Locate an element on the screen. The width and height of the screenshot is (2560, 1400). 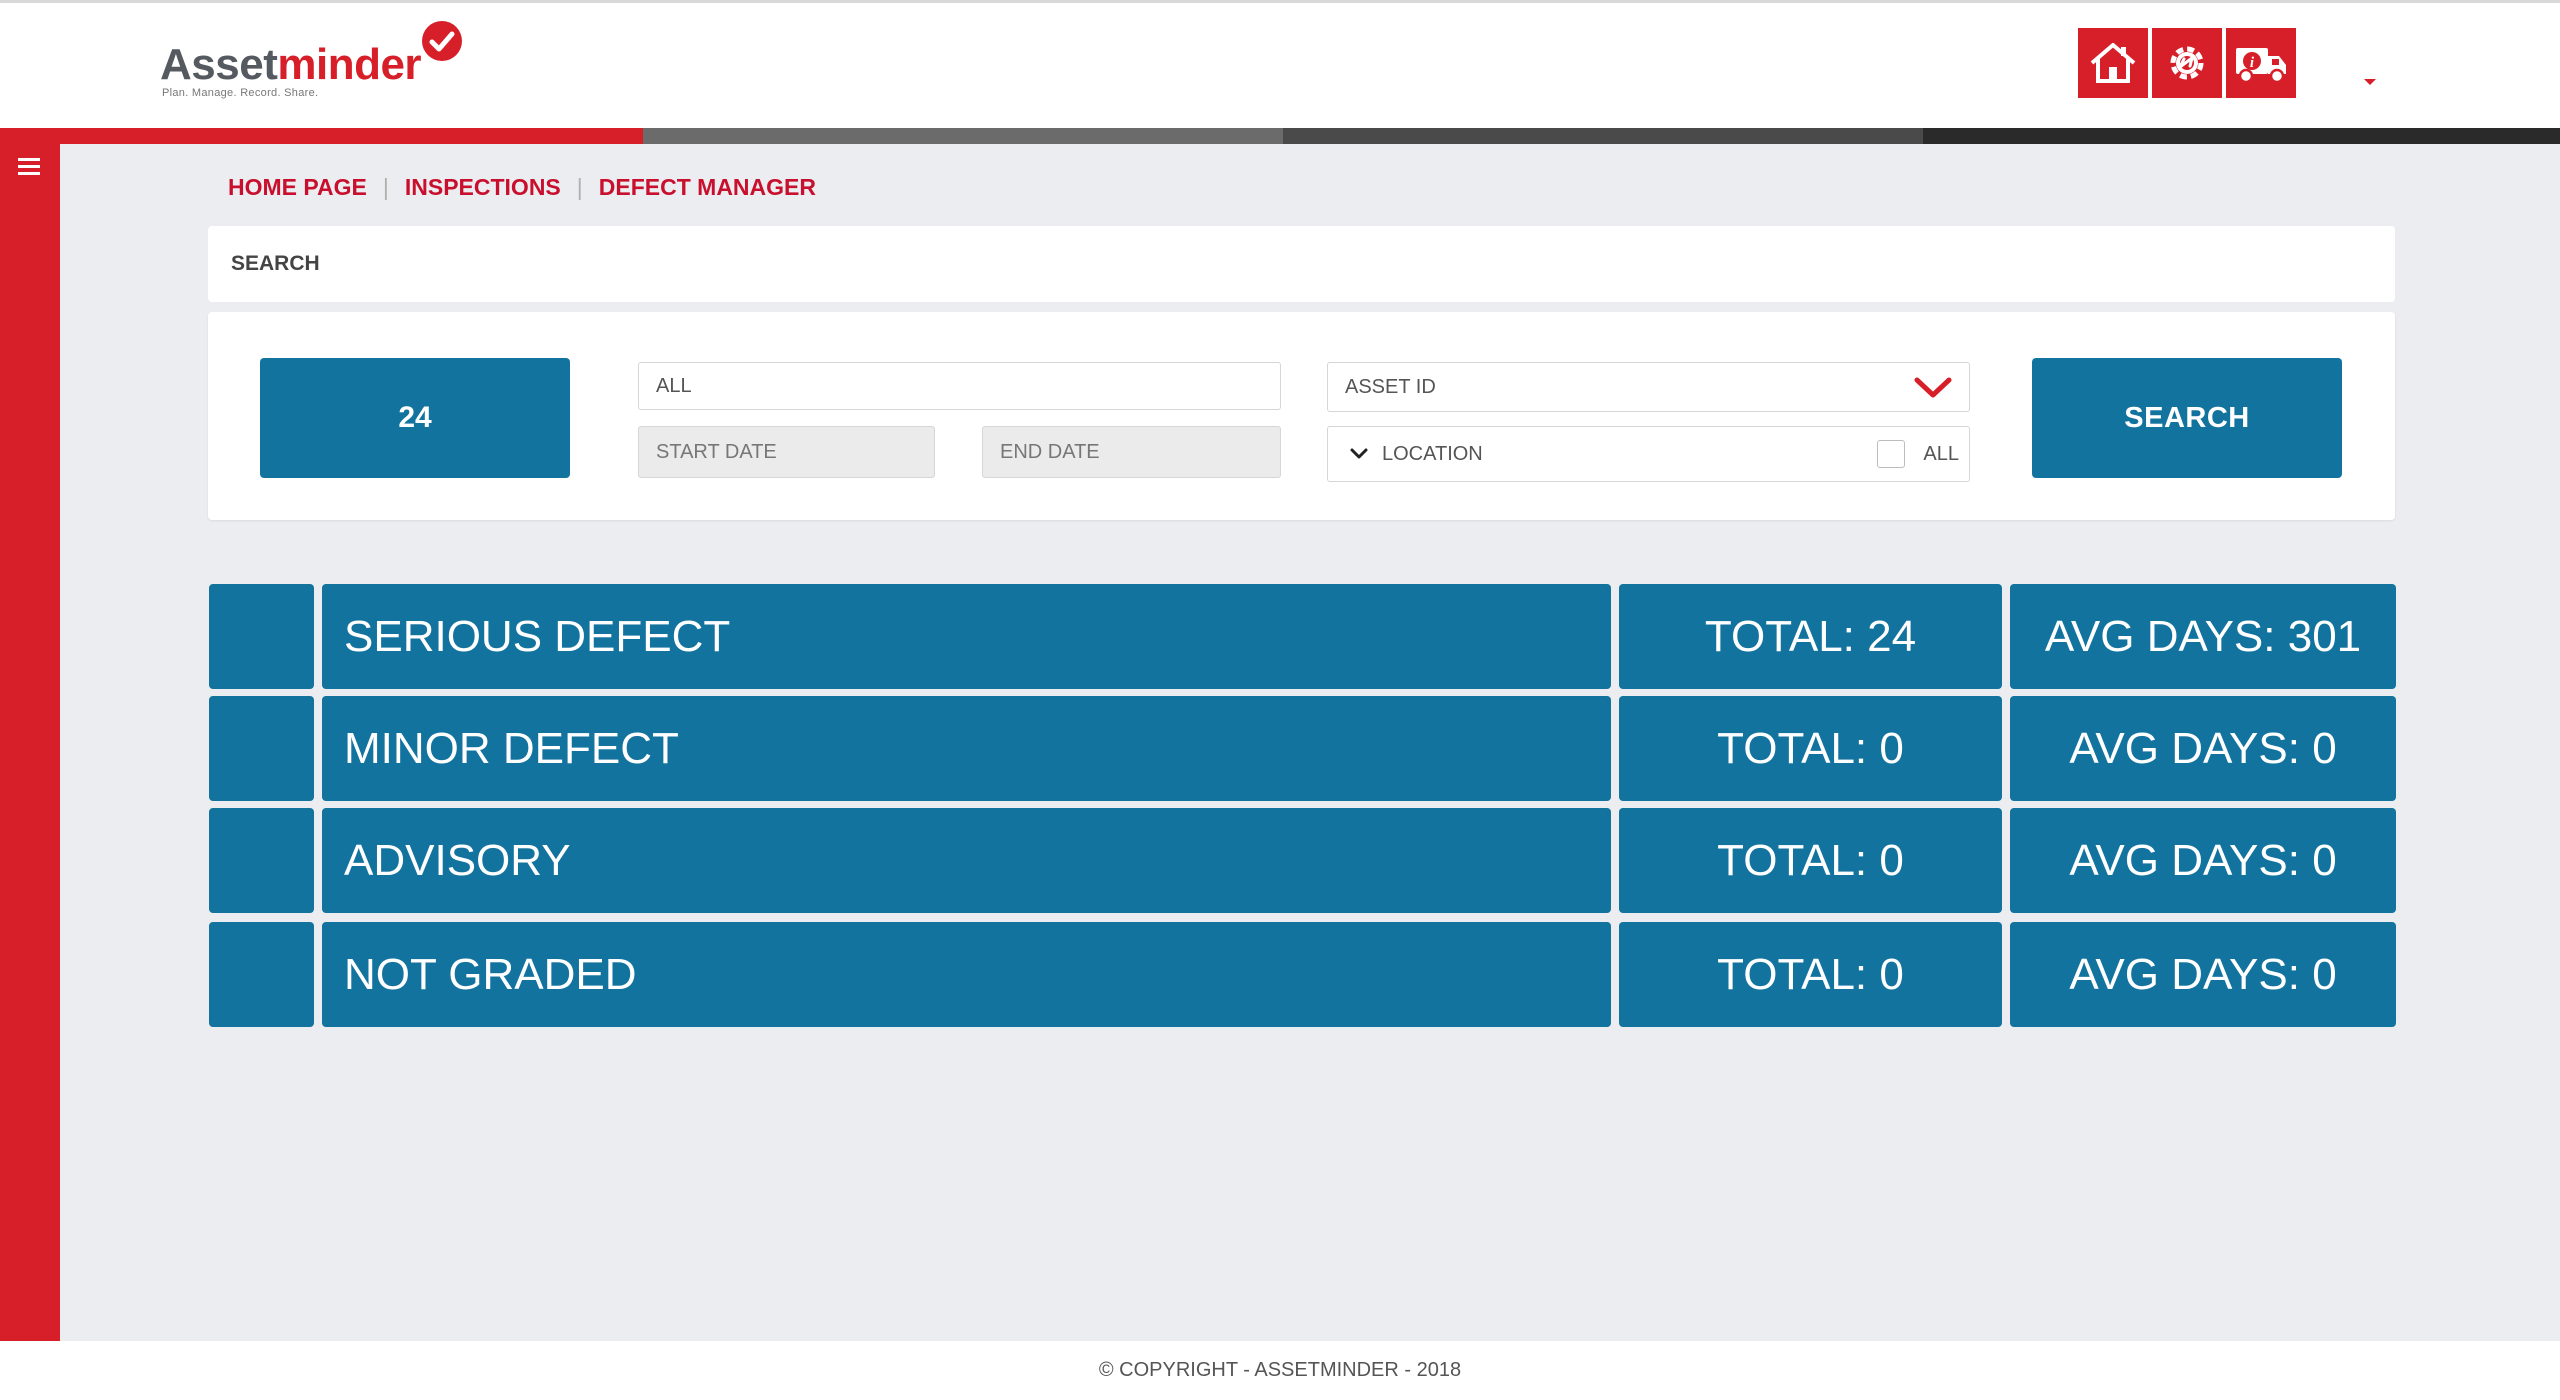
breadcrumb: HOME PAGE | INSPECTIONS | DEFECT MANAGER is located at coordinates (522, 187).